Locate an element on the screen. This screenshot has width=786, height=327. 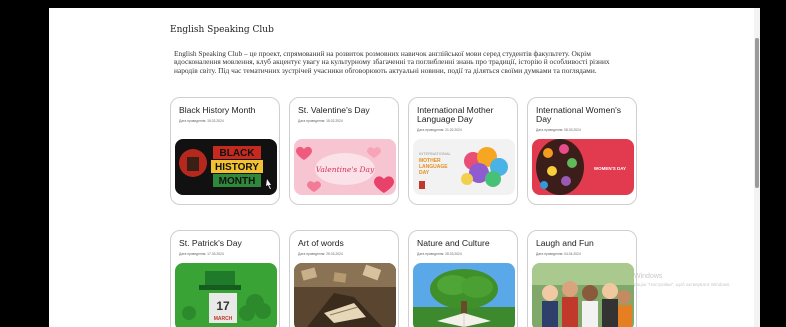
event-card-title: Black History Month is located at coordinates (217, 110).